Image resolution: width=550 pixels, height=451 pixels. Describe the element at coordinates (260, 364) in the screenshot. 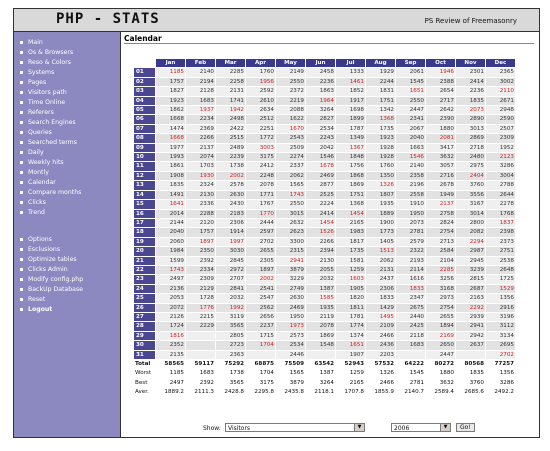

I see `summary-cell: 68875` at that location.